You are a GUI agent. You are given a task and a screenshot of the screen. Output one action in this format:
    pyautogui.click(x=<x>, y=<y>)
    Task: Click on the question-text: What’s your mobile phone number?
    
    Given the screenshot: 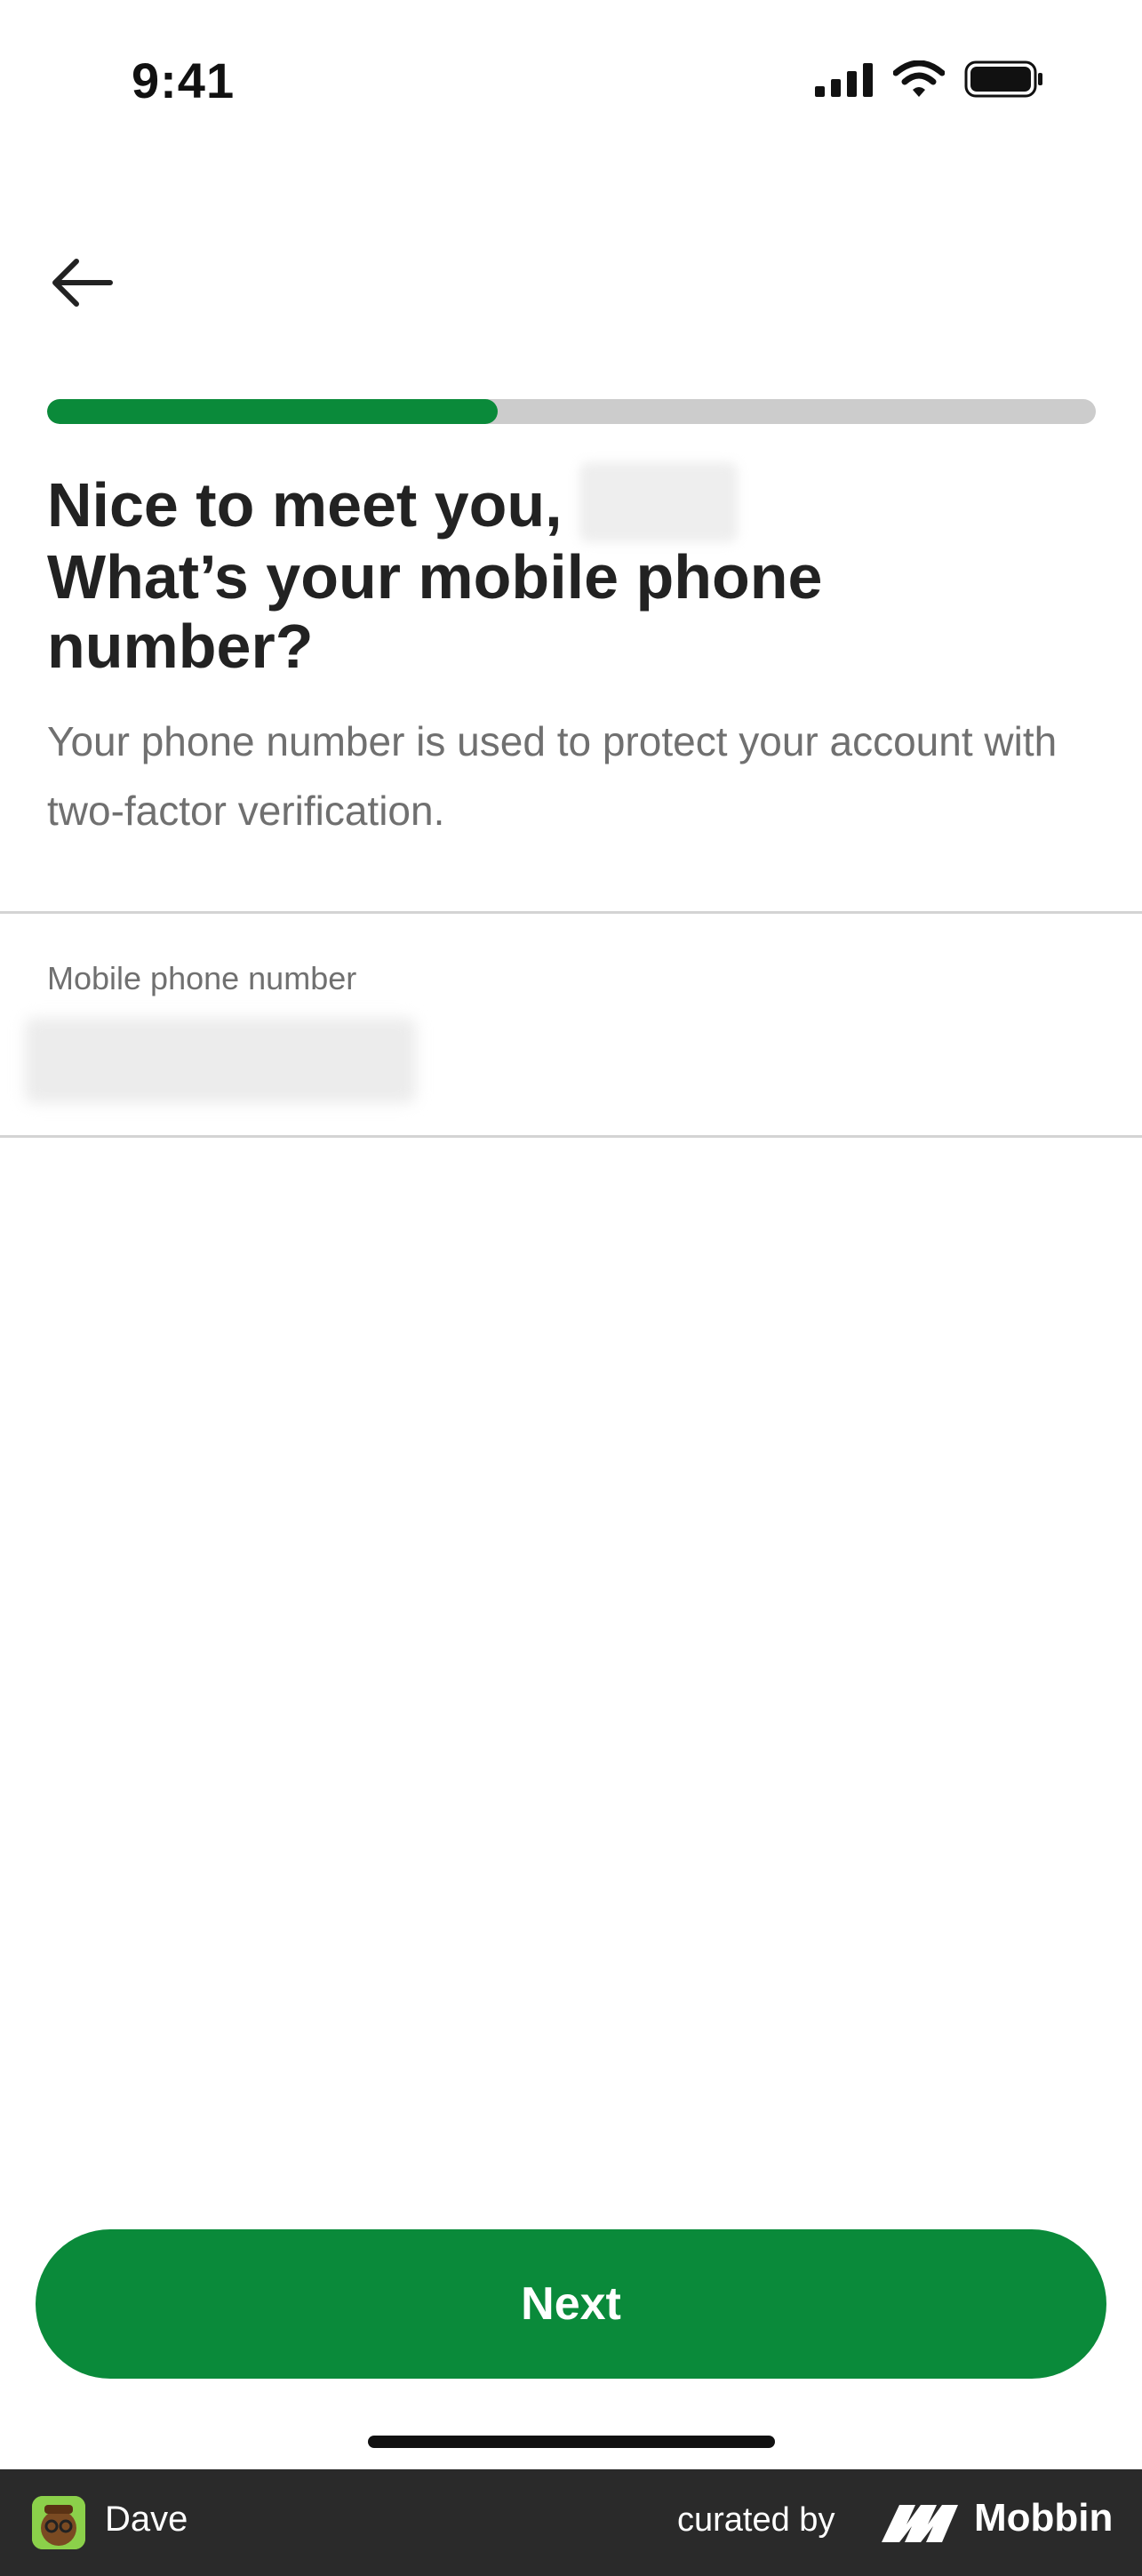 What is the action you would take?
    pyautogui.click(x=435, y=611)
    